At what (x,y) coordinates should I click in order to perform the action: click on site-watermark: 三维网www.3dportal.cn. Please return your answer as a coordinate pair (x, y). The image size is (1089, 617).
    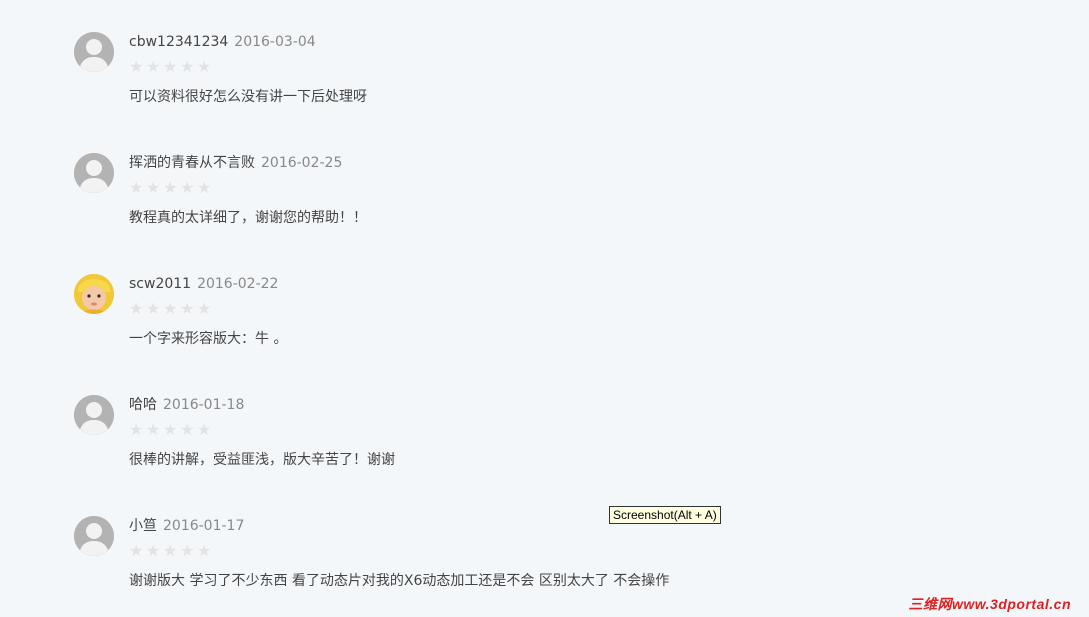
    Looking at the image, I should click on (989, 604).